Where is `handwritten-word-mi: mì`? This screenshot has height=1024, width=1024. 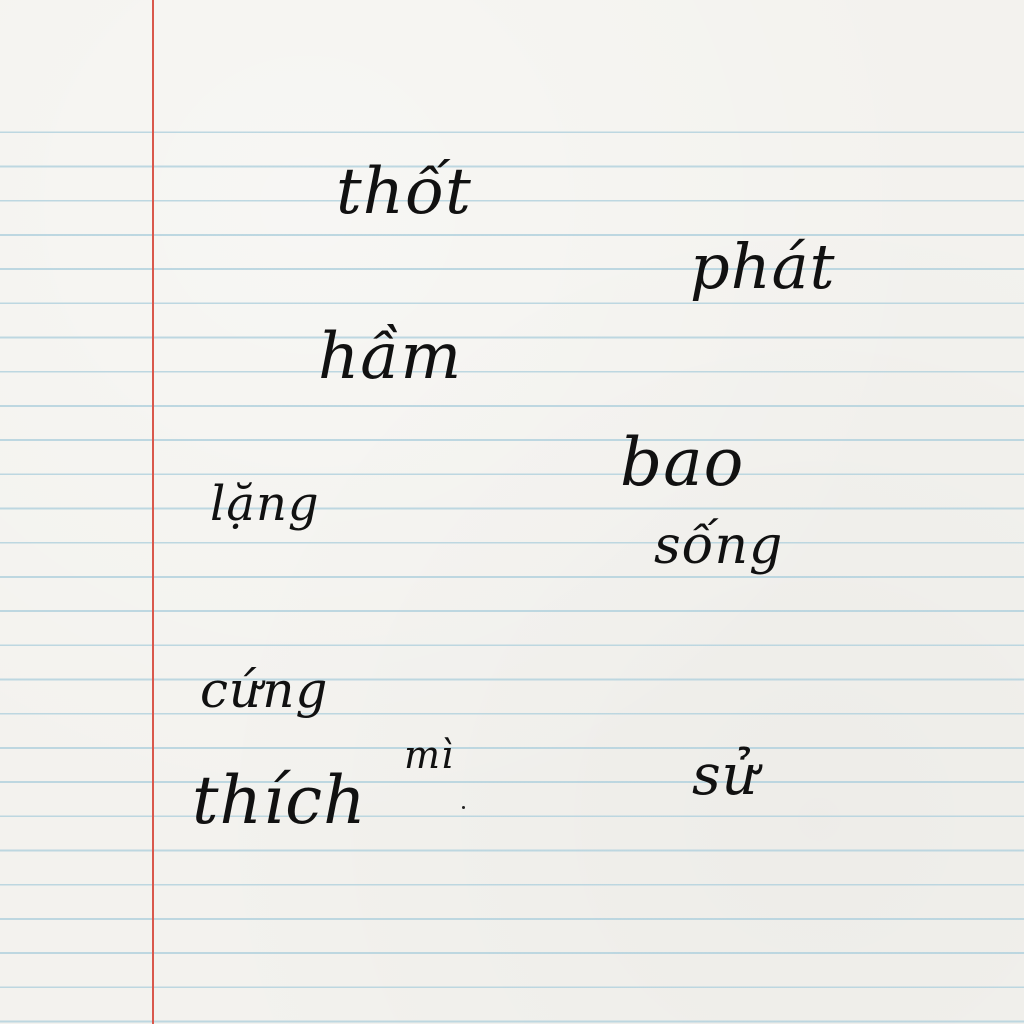 handwritten-word-mi: mì is located at coordinates (429, 755).